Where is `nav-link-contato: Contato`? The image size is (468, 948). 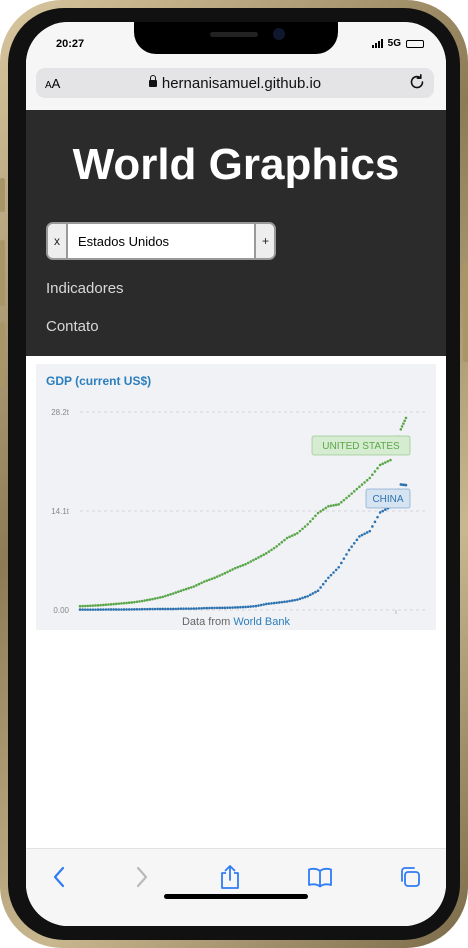
nav-link-contato: Contato is located at coordinates (72, 326).